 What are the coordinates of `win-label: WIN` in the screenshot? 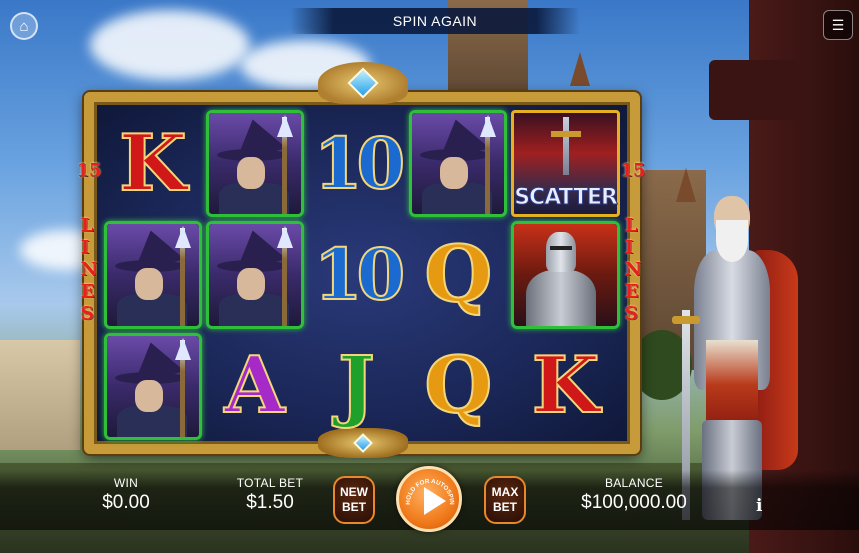 It's located at (126, 483).